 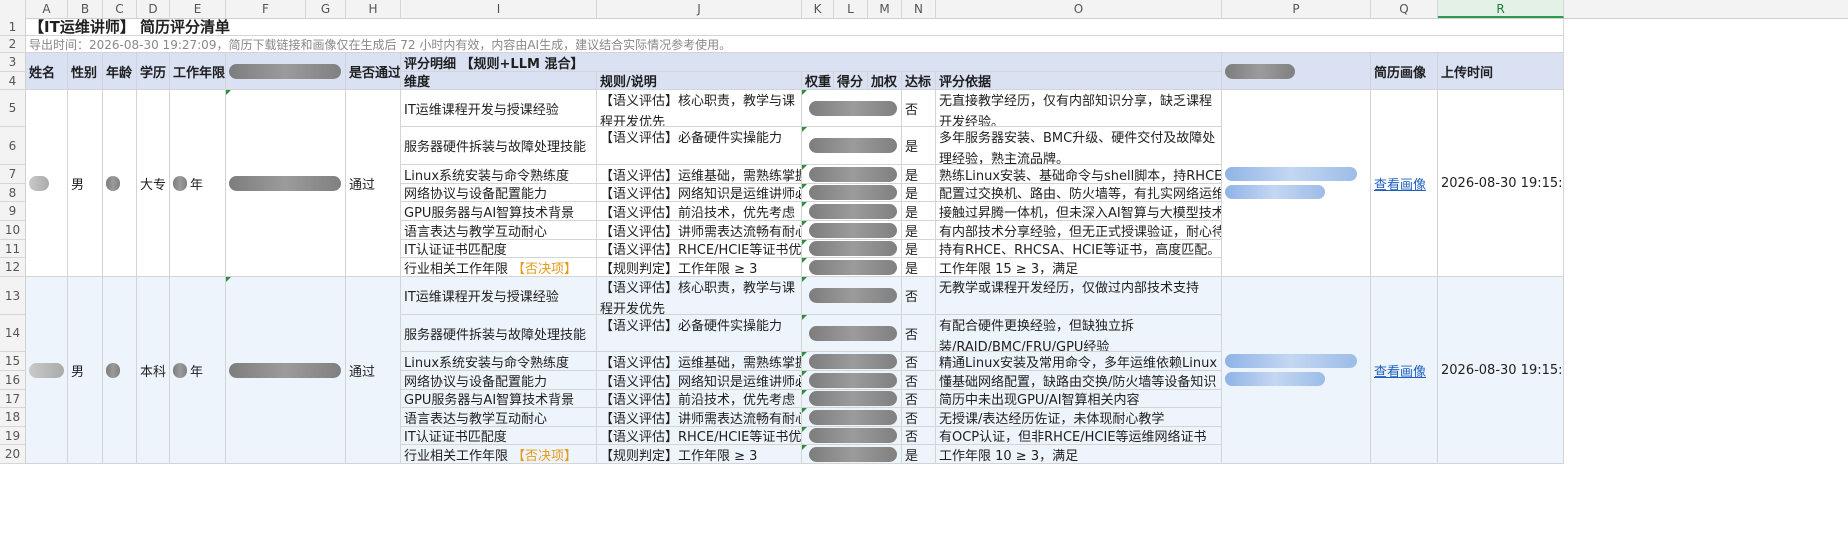 What do you see at coordinates (1296, 9) in the screenshot?
I see `column-header-P: P` at bounding box center [1296, 9].